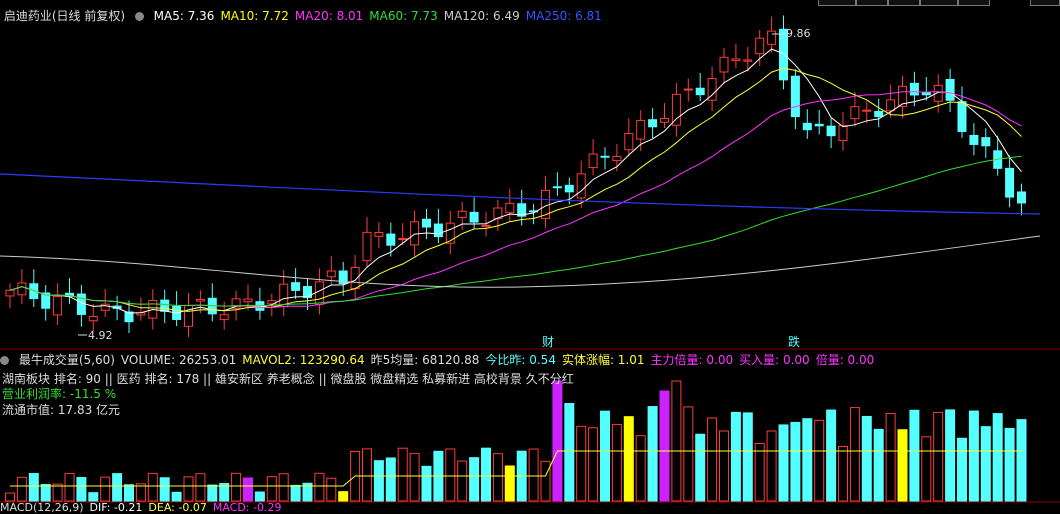 Image resolution: width=1060 pixels, height=514 pixels. Describe the element at coordinates (425, 360) in the screenshot. I see `volume-indicator-3: 昨5均量: 68120.88` at that location.